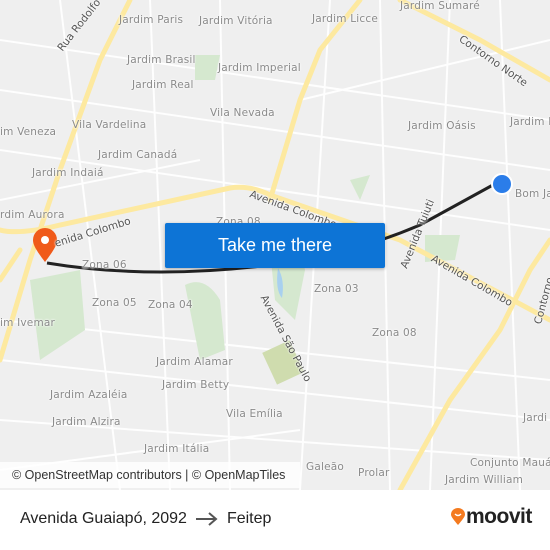  I want to click on route-summary: Avenida Guaiapó, 2092 Feitep, so click(145, 519).